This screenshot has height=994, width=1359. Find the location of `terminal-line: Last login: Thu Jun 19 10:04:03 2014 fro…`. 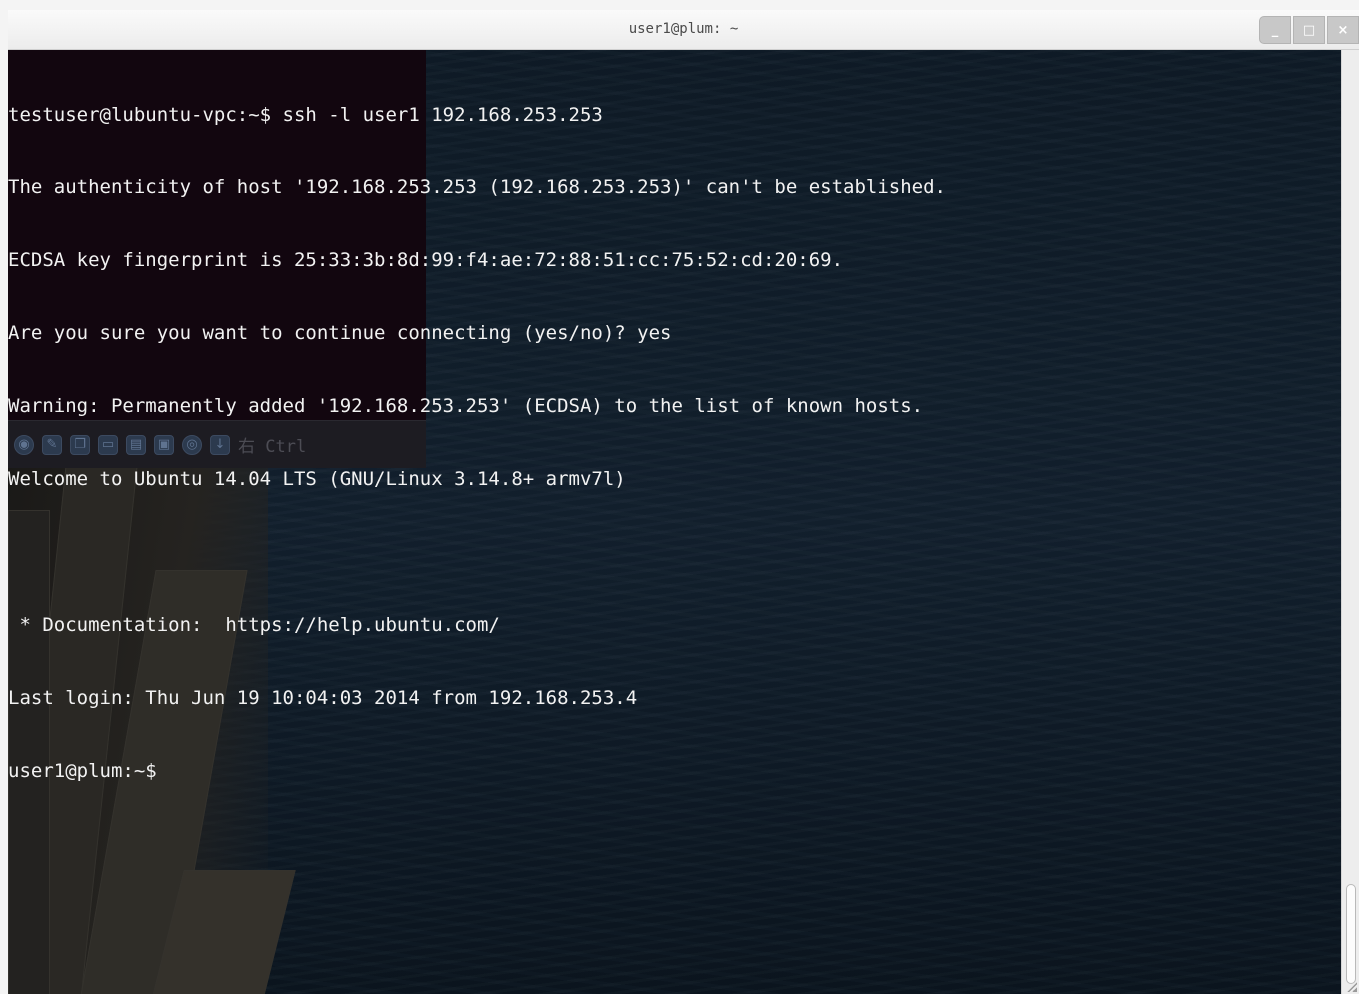

terminal-line: Last login: Thu Jun 19 10:04:03 2014 fro… is located at coordinates (323, 697).